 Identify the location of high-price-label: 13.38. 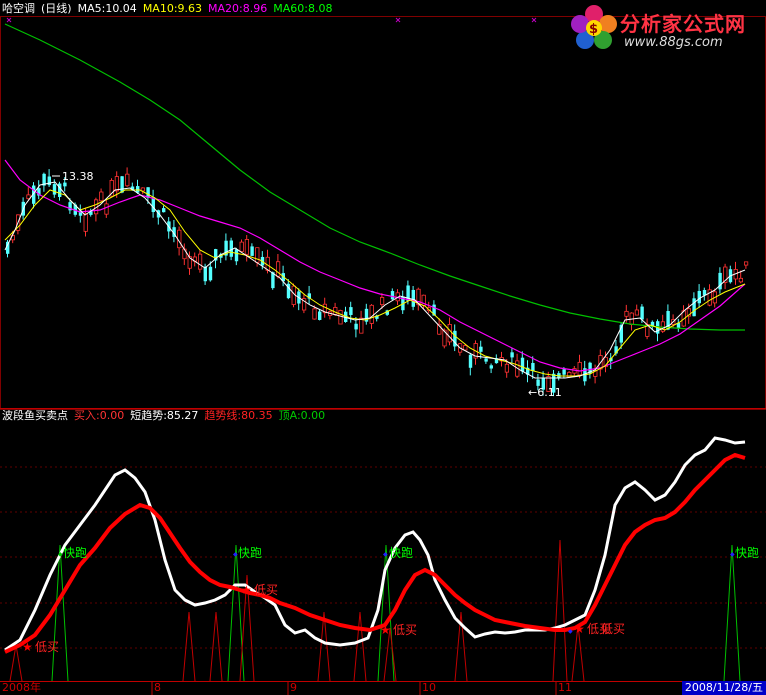
(78, 176).